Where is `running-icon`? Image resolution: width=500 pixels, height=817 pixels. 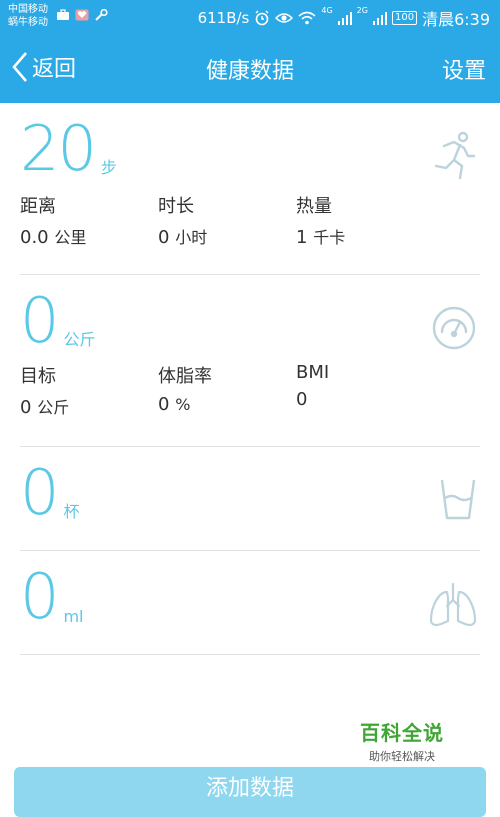
running-icon is located at coordinates (455, 155).